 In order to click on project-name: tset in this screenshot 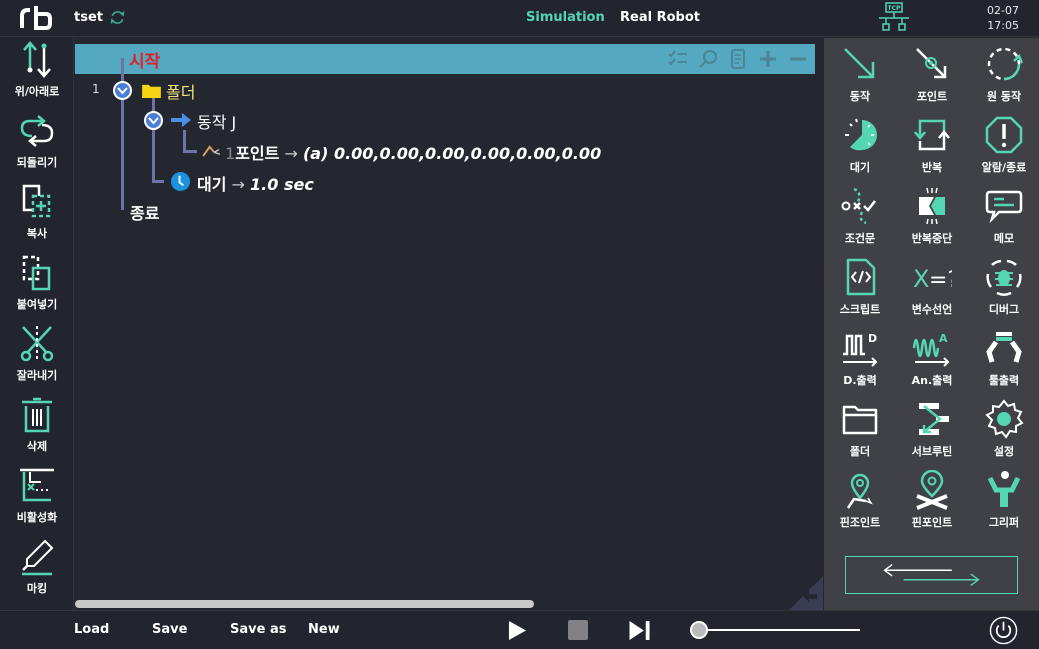, I will do `click(88, 17)`.